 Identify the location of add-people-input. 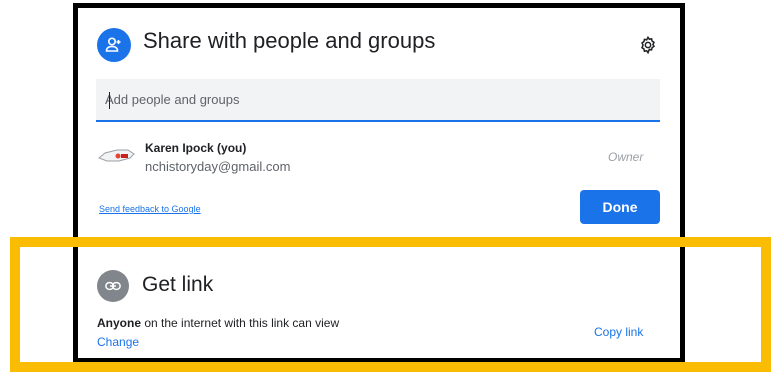
(378, 100).